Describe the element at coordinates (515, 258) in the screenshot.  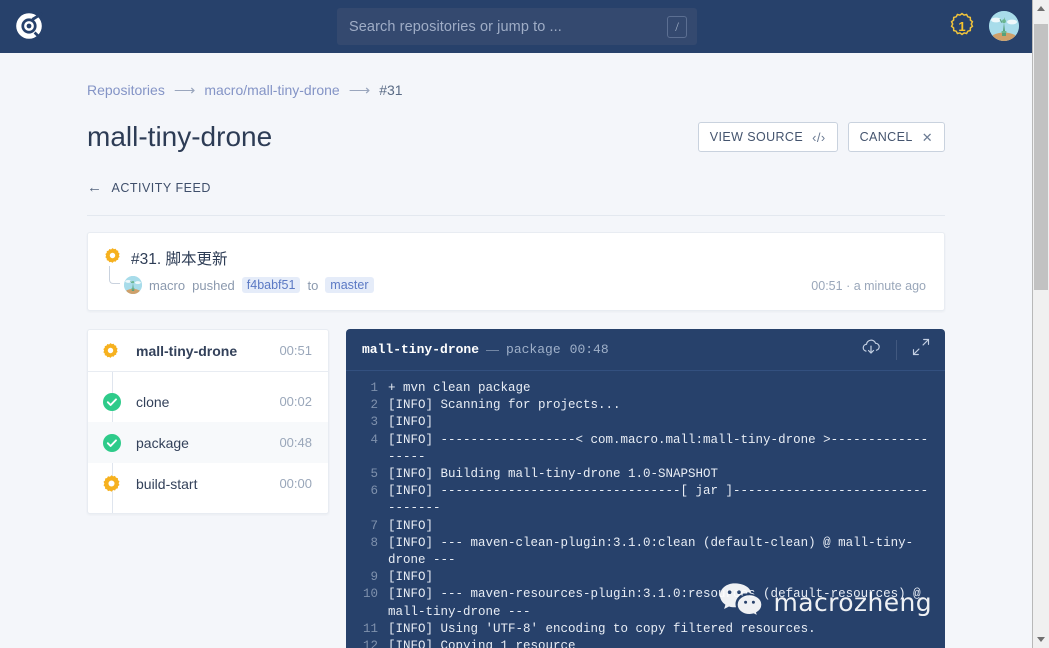
I see `build-head: #31. 脚本更新` at that location.